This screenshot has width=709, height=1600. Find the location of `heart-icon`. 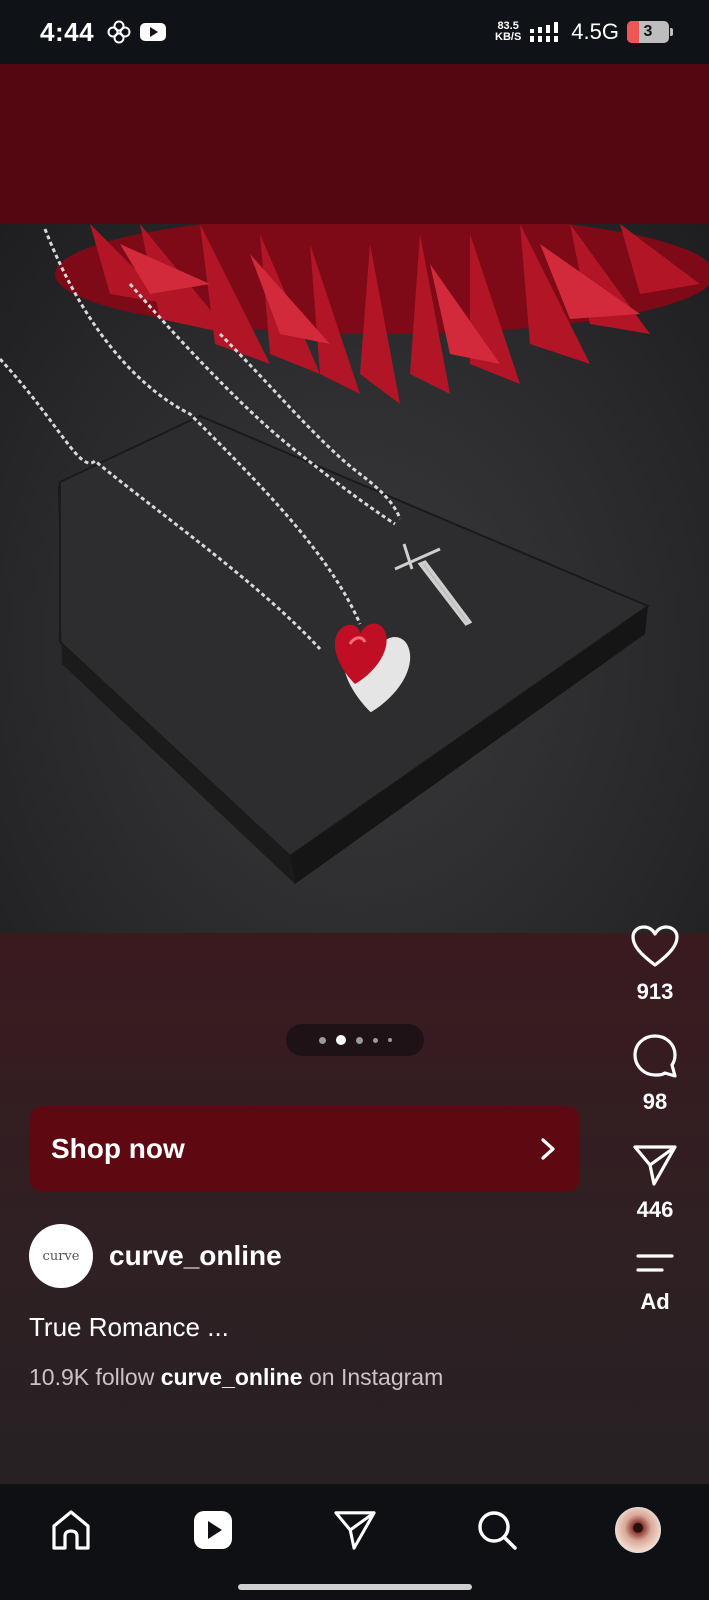

heart-icon is located at coordinates (655, 946).